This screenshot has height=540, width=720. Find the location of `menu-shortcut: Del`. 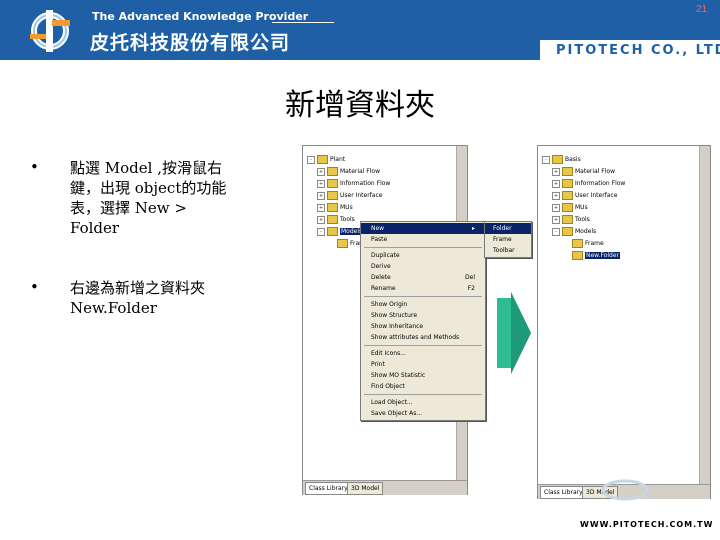

menu-shortcut: Del is located at coordinates (470, 277).